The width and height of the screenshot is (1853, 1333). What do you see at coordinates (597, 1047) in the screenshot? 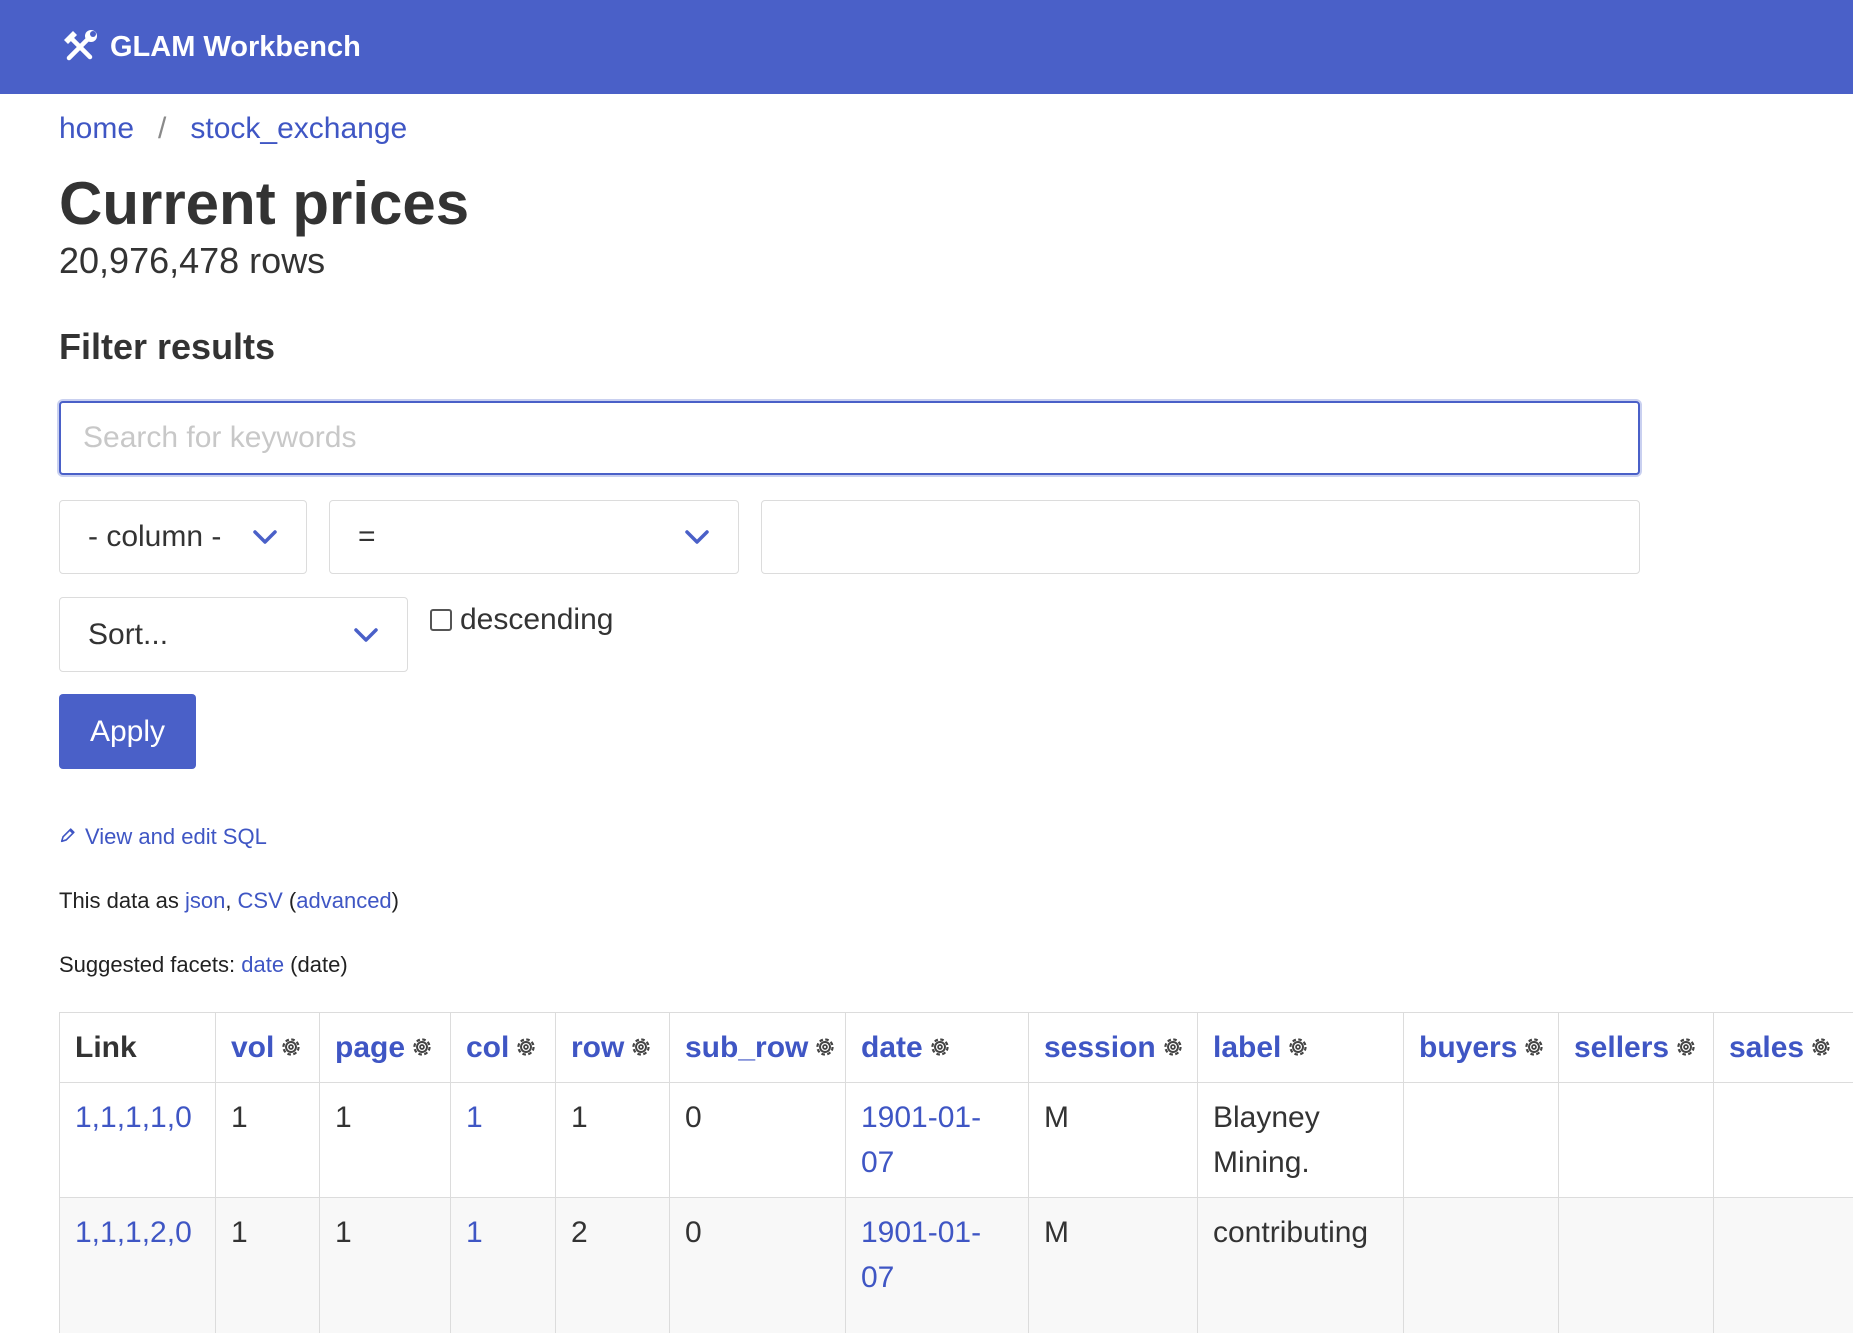
I see `sort-row-link: row` at bounding box center [597, 1047].